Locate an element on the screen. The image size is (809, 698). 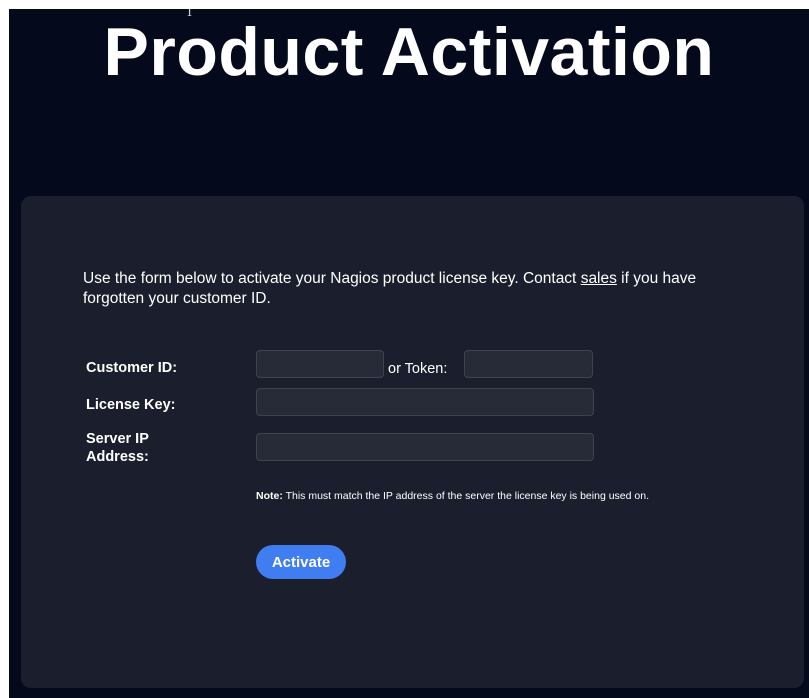
license-key-label: License Key: is located at coordinates (131, 405).